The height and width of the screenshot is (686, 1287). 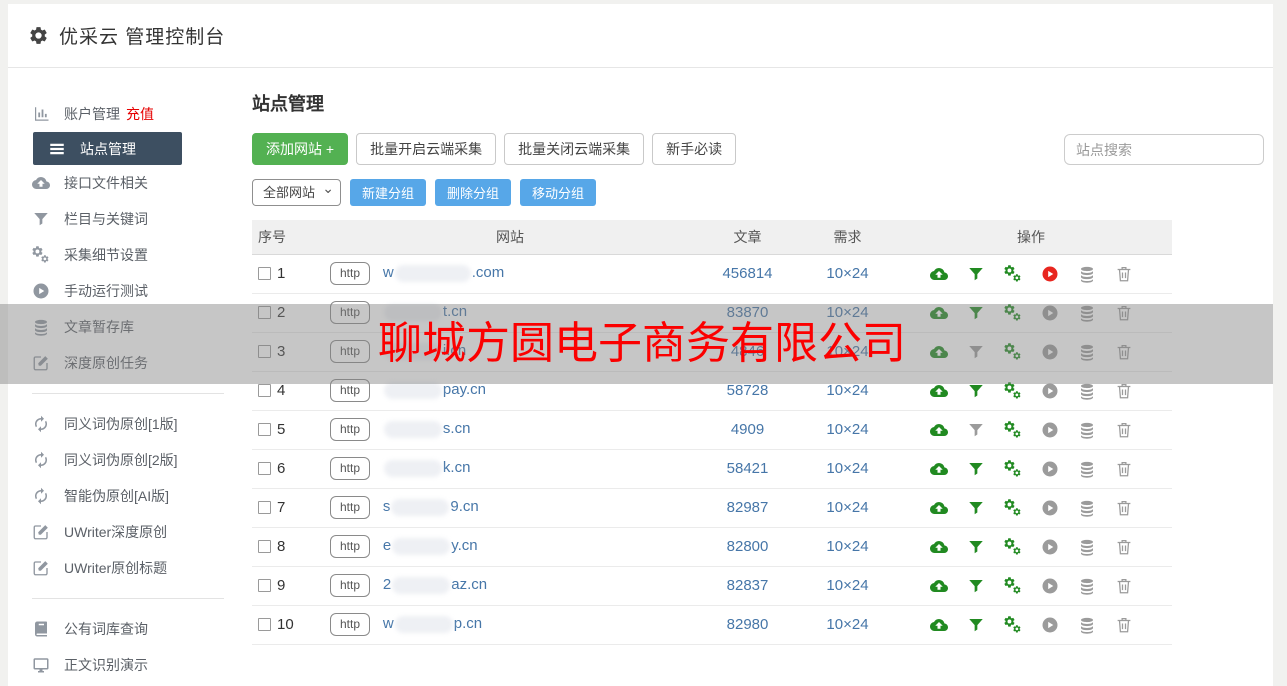 I want to click on beginner-guide-button: 新手必读, so click(x=694, y=149).